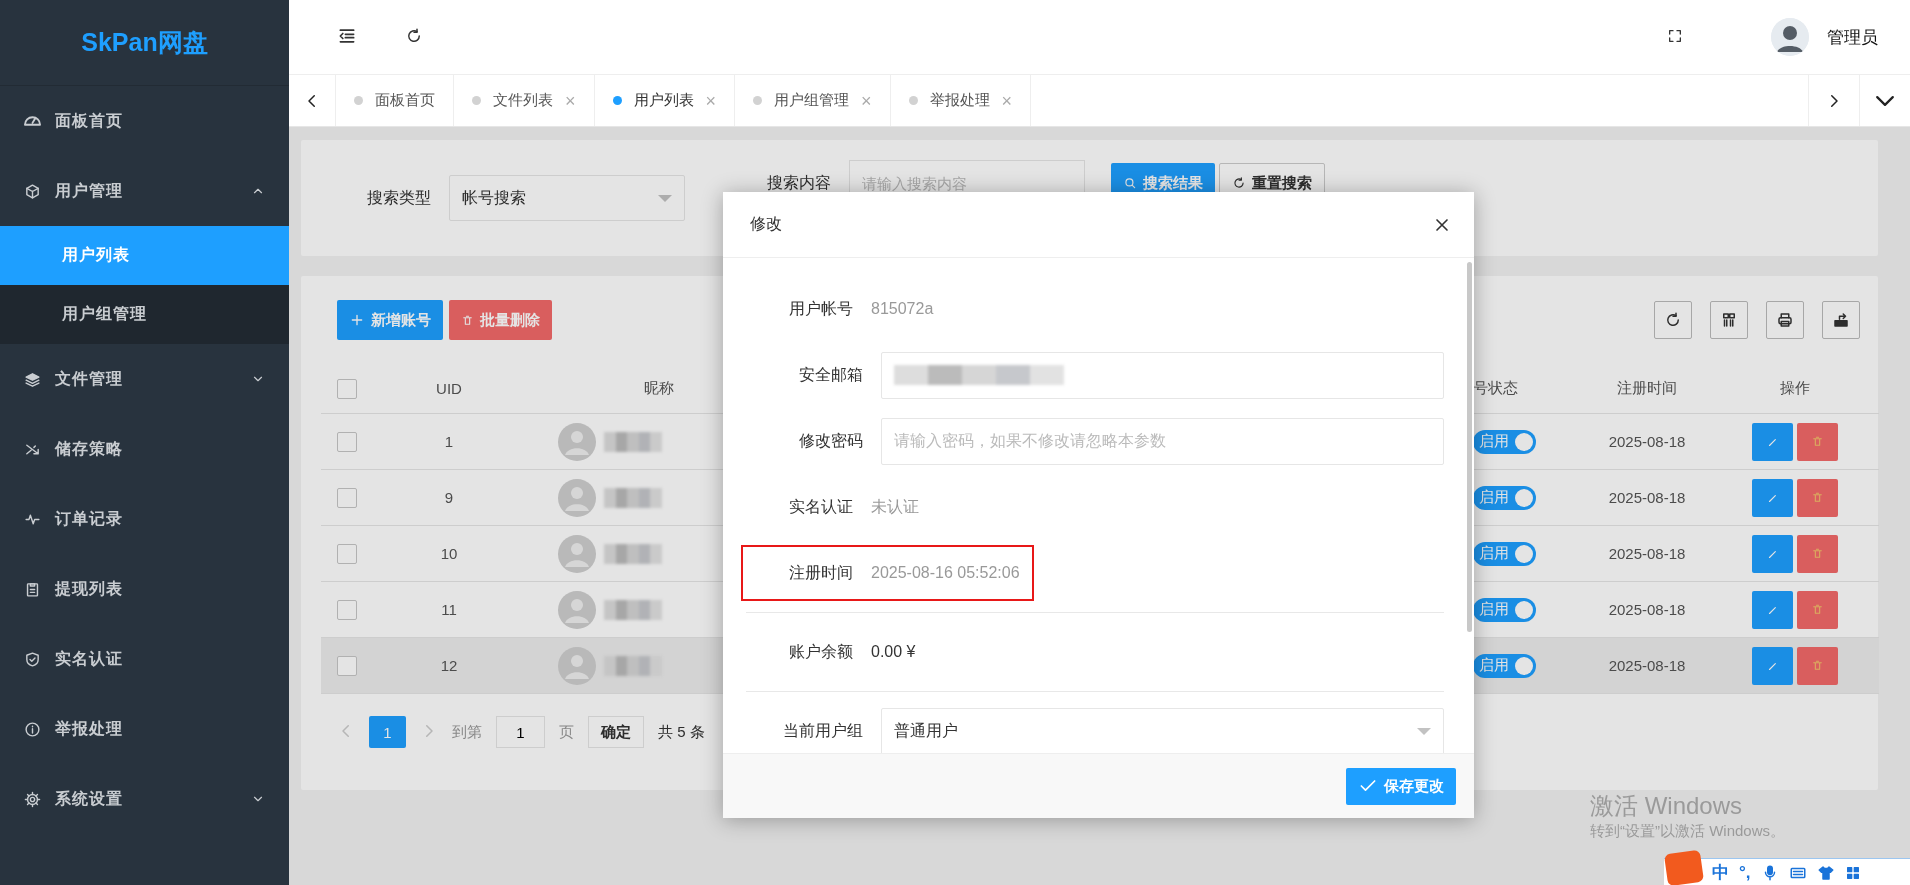 Image resolution: width=1910 pixels, height=885 pixels. What do you see at coordinates (1745, 872) in the screenshot?
I see `ime-punct-button: °,` at bounding box center [1745, 872].